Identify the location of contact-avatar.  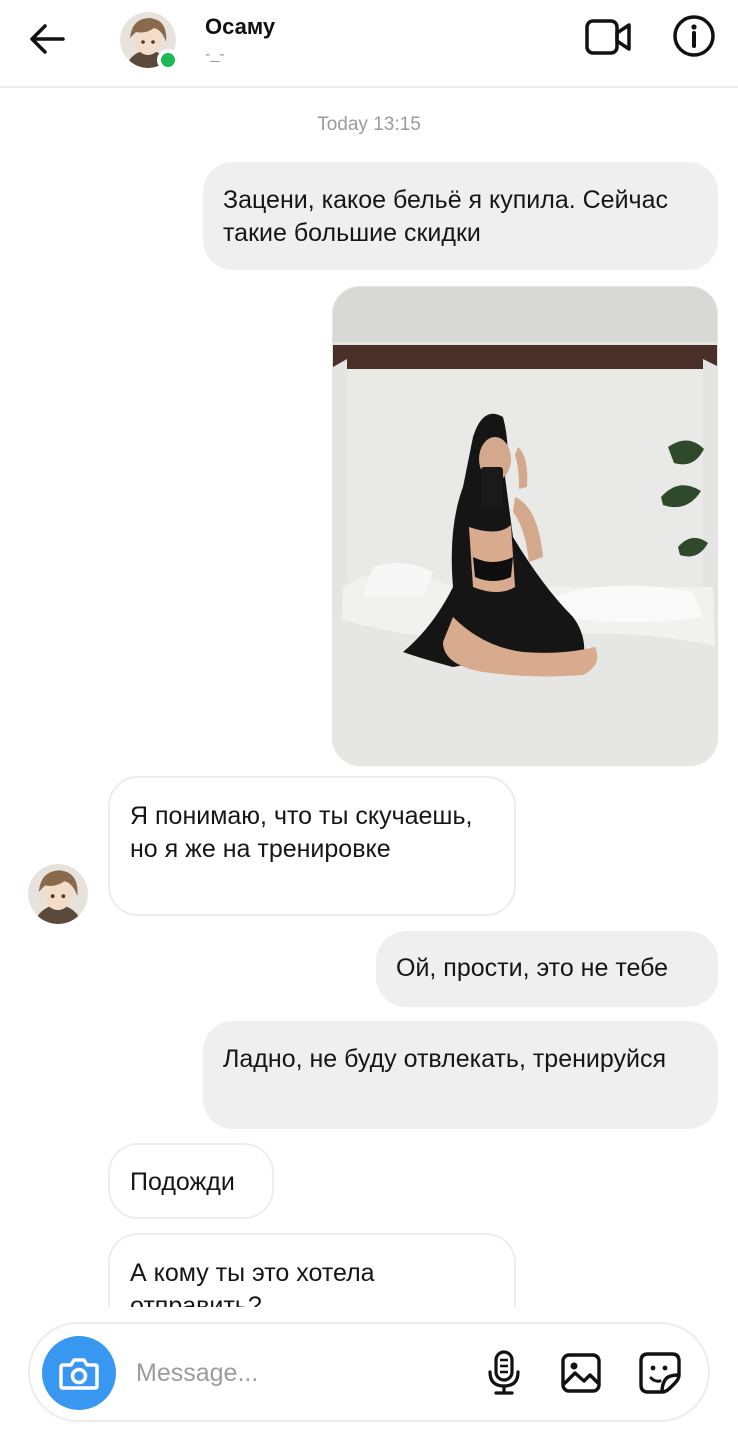
(149, 41).